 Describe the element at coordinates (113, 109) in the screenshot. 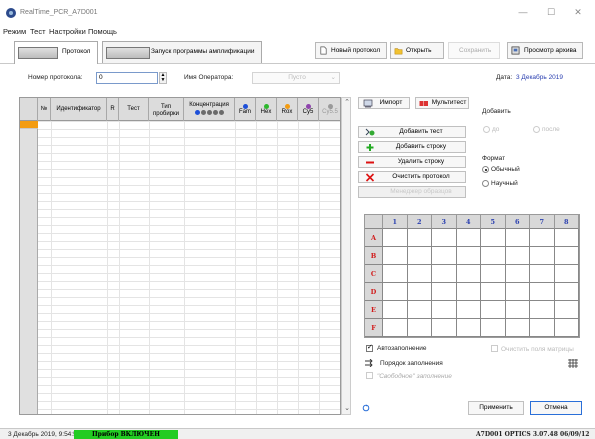

I see `column-header-r: R` at that location.